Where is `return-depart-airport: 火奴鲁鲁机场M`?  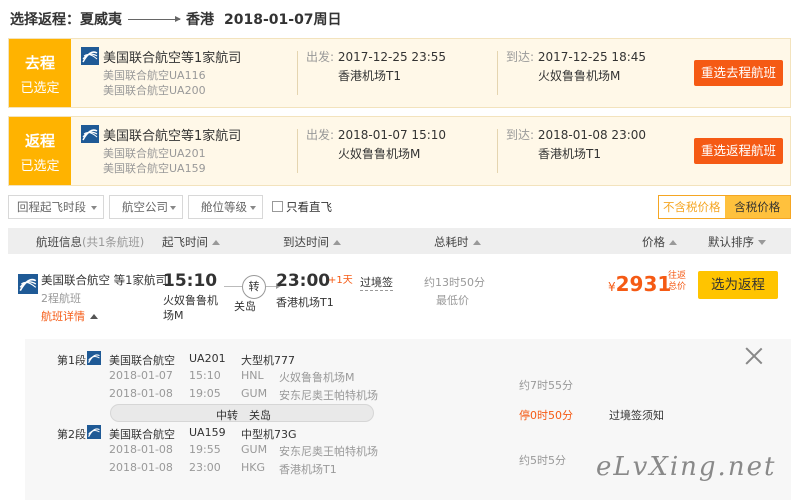 return-depart-airport: 火奴鲁鲁机场M is located at coordinates (379, 154).